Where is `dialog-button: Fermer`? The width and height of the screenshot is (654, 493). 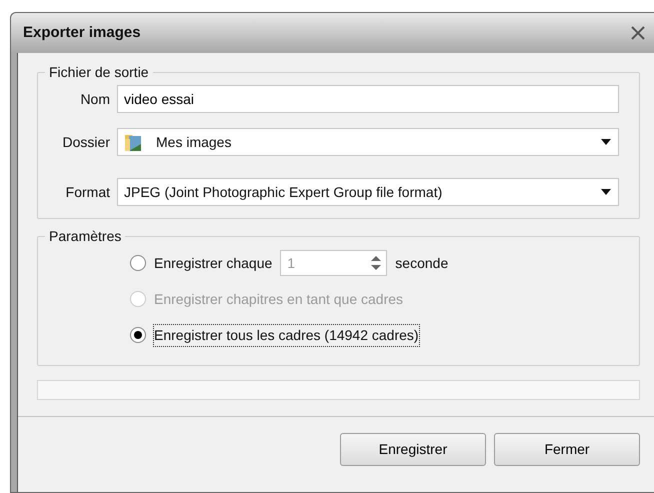
dialog-button: Fermer is located at coordinates (567, 449).